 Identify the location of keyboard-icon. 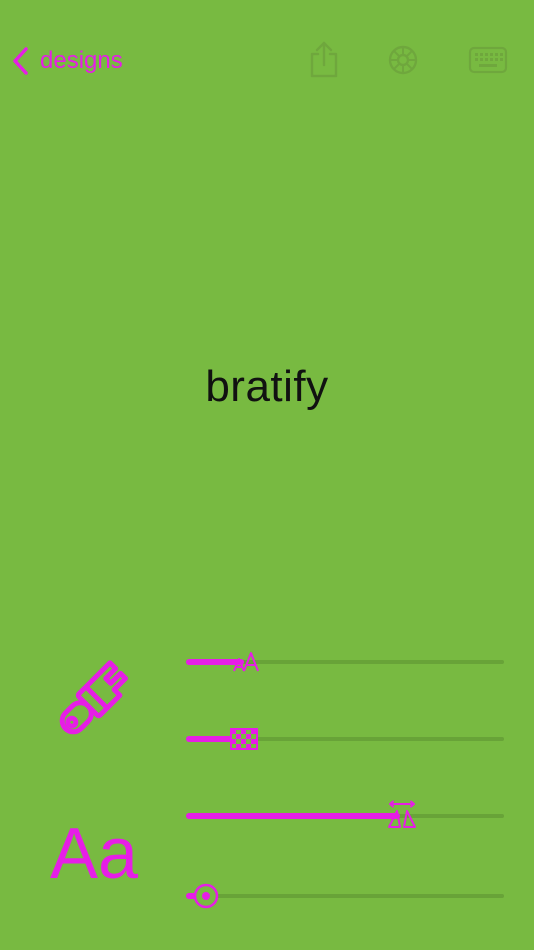
(488, 60).